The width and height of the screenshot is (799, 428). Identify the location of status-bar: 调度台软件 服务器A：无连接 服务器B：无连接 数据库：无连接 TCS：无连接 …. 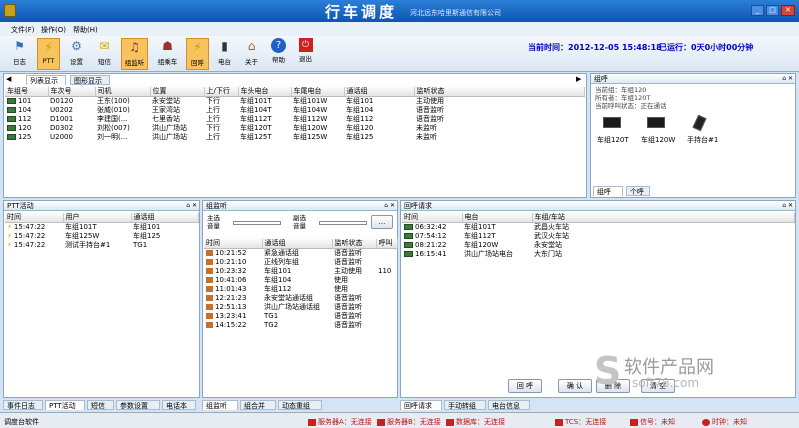
(399, 420).